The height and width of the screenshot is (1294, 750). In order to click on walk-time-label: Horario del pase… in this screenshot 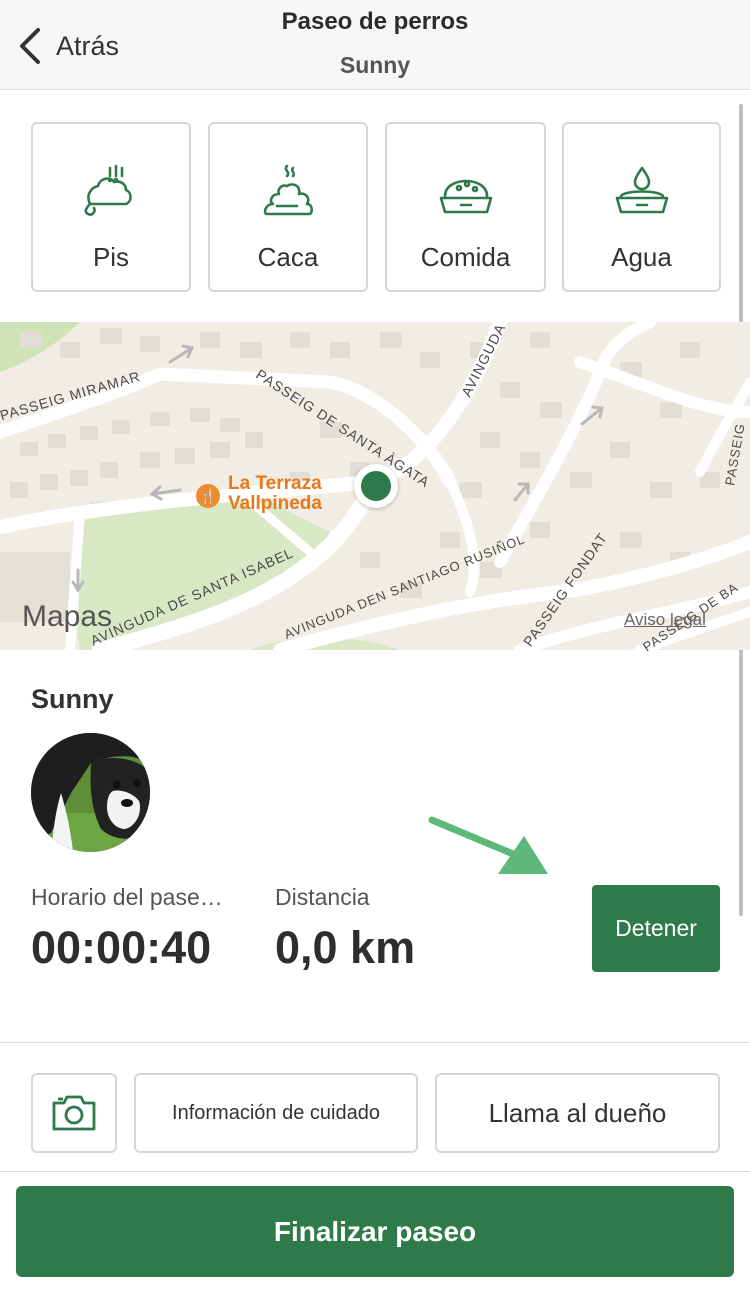, I will do `click(127, 897)`.